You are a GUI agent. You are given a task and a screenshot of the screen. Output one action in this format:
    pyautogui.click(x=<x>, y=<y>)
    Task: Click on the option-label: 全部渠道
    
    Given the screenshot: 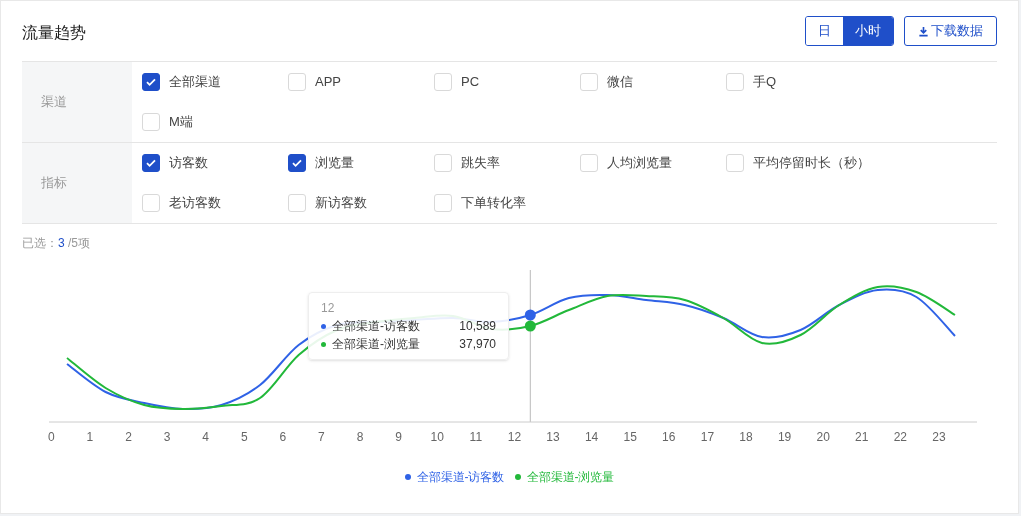 What is the action you would take?
    pyautogui.click(x=195, y=82)
    